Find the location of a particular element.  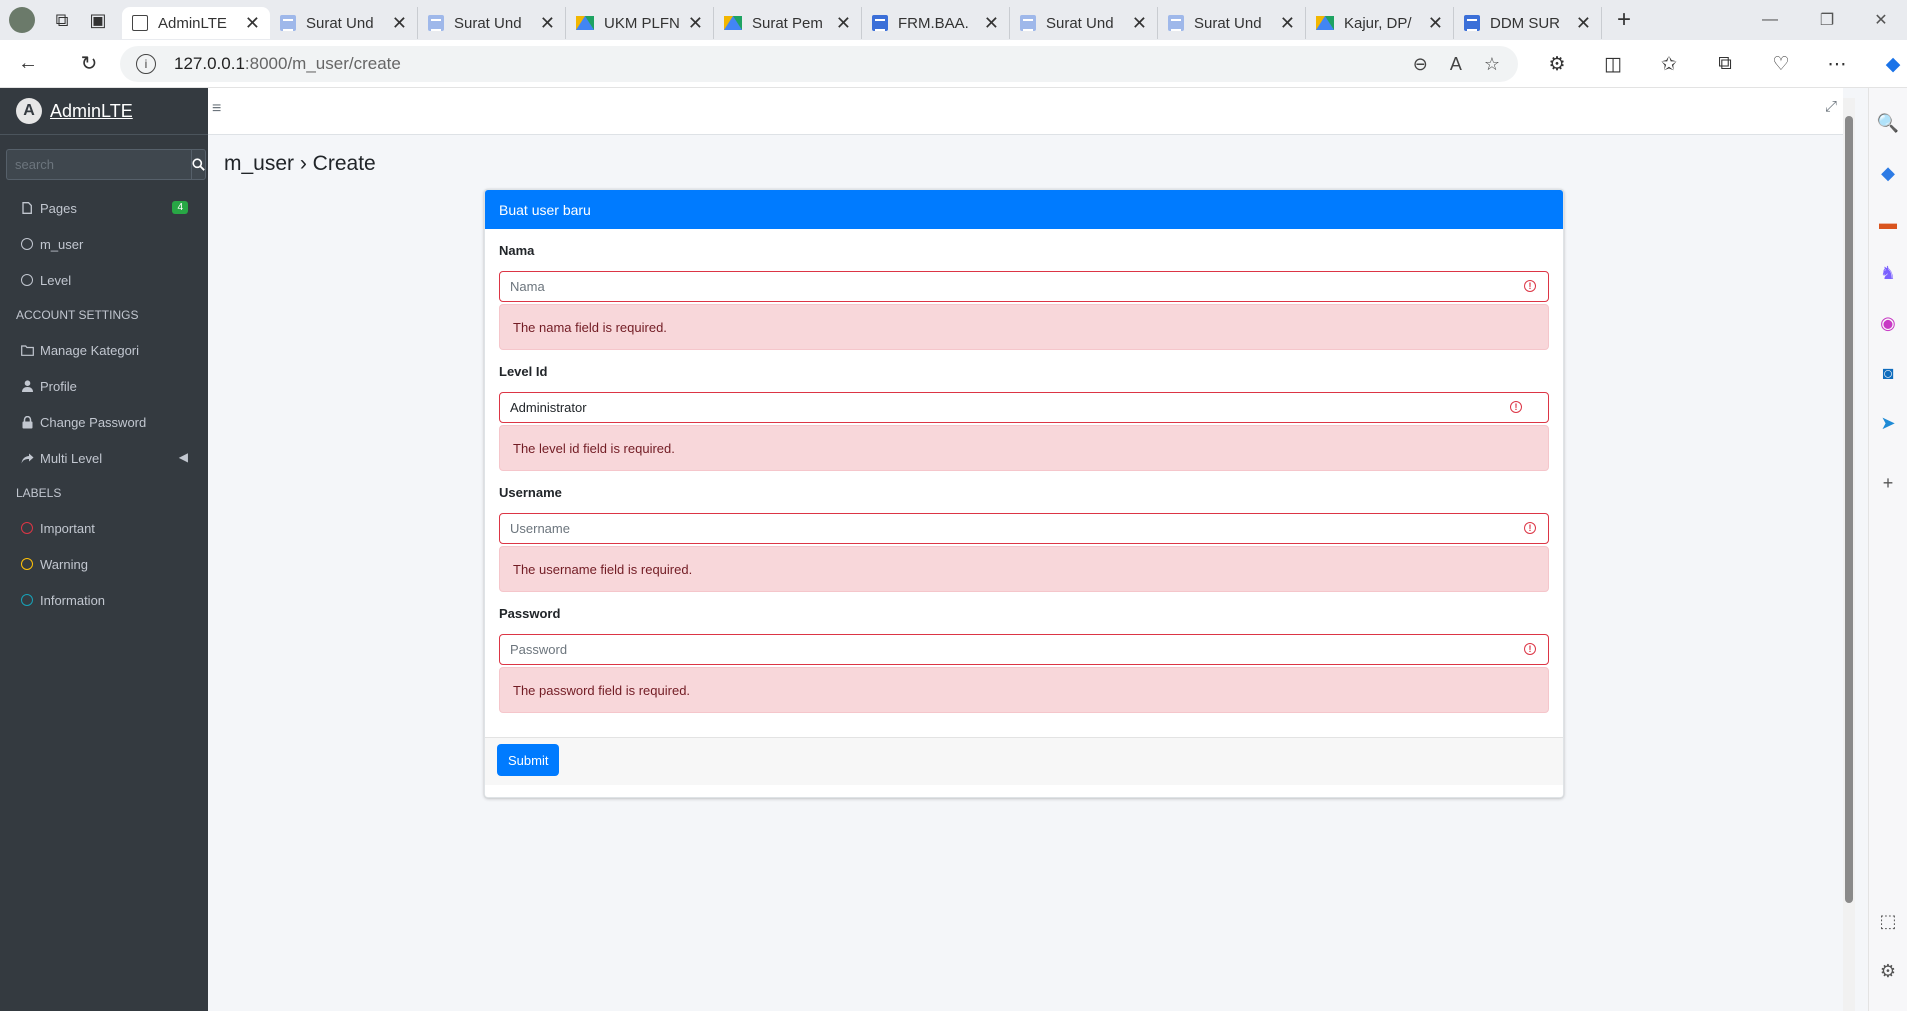

copilot-icon: ◆ is located at coordinates (1889, 64).